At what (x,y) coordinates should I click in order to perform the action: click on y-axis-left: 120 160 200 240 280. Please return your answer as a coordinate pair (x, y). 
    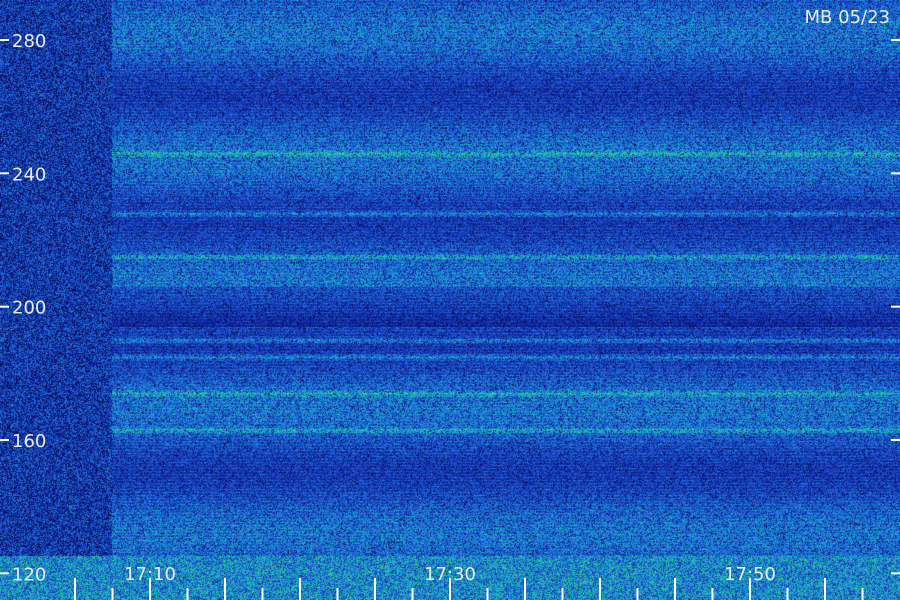
    Looking at the image, I should click on (23, 308).